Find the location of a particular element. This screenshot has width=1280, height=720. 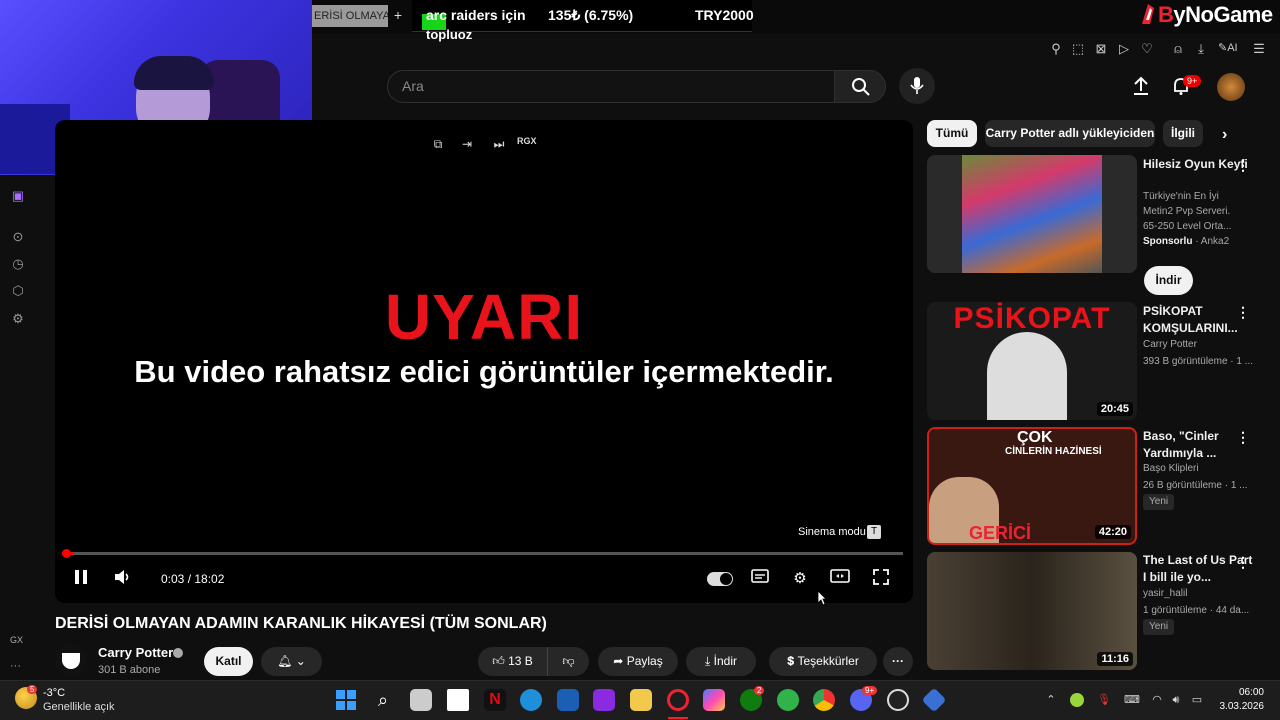

volume-icon: 🔊︎ is located at coordinates (1176, 700).